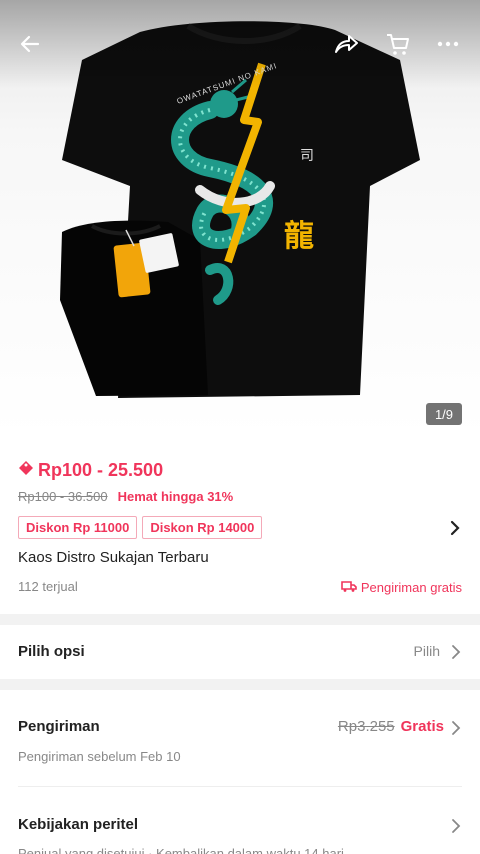 This screenshot has width=480, height=854. Describe the element at coordinates (140, 527) in the screenshot. I see `voucher-list: Diskon Rp 11000 Diskon Rp 14000` at that location.